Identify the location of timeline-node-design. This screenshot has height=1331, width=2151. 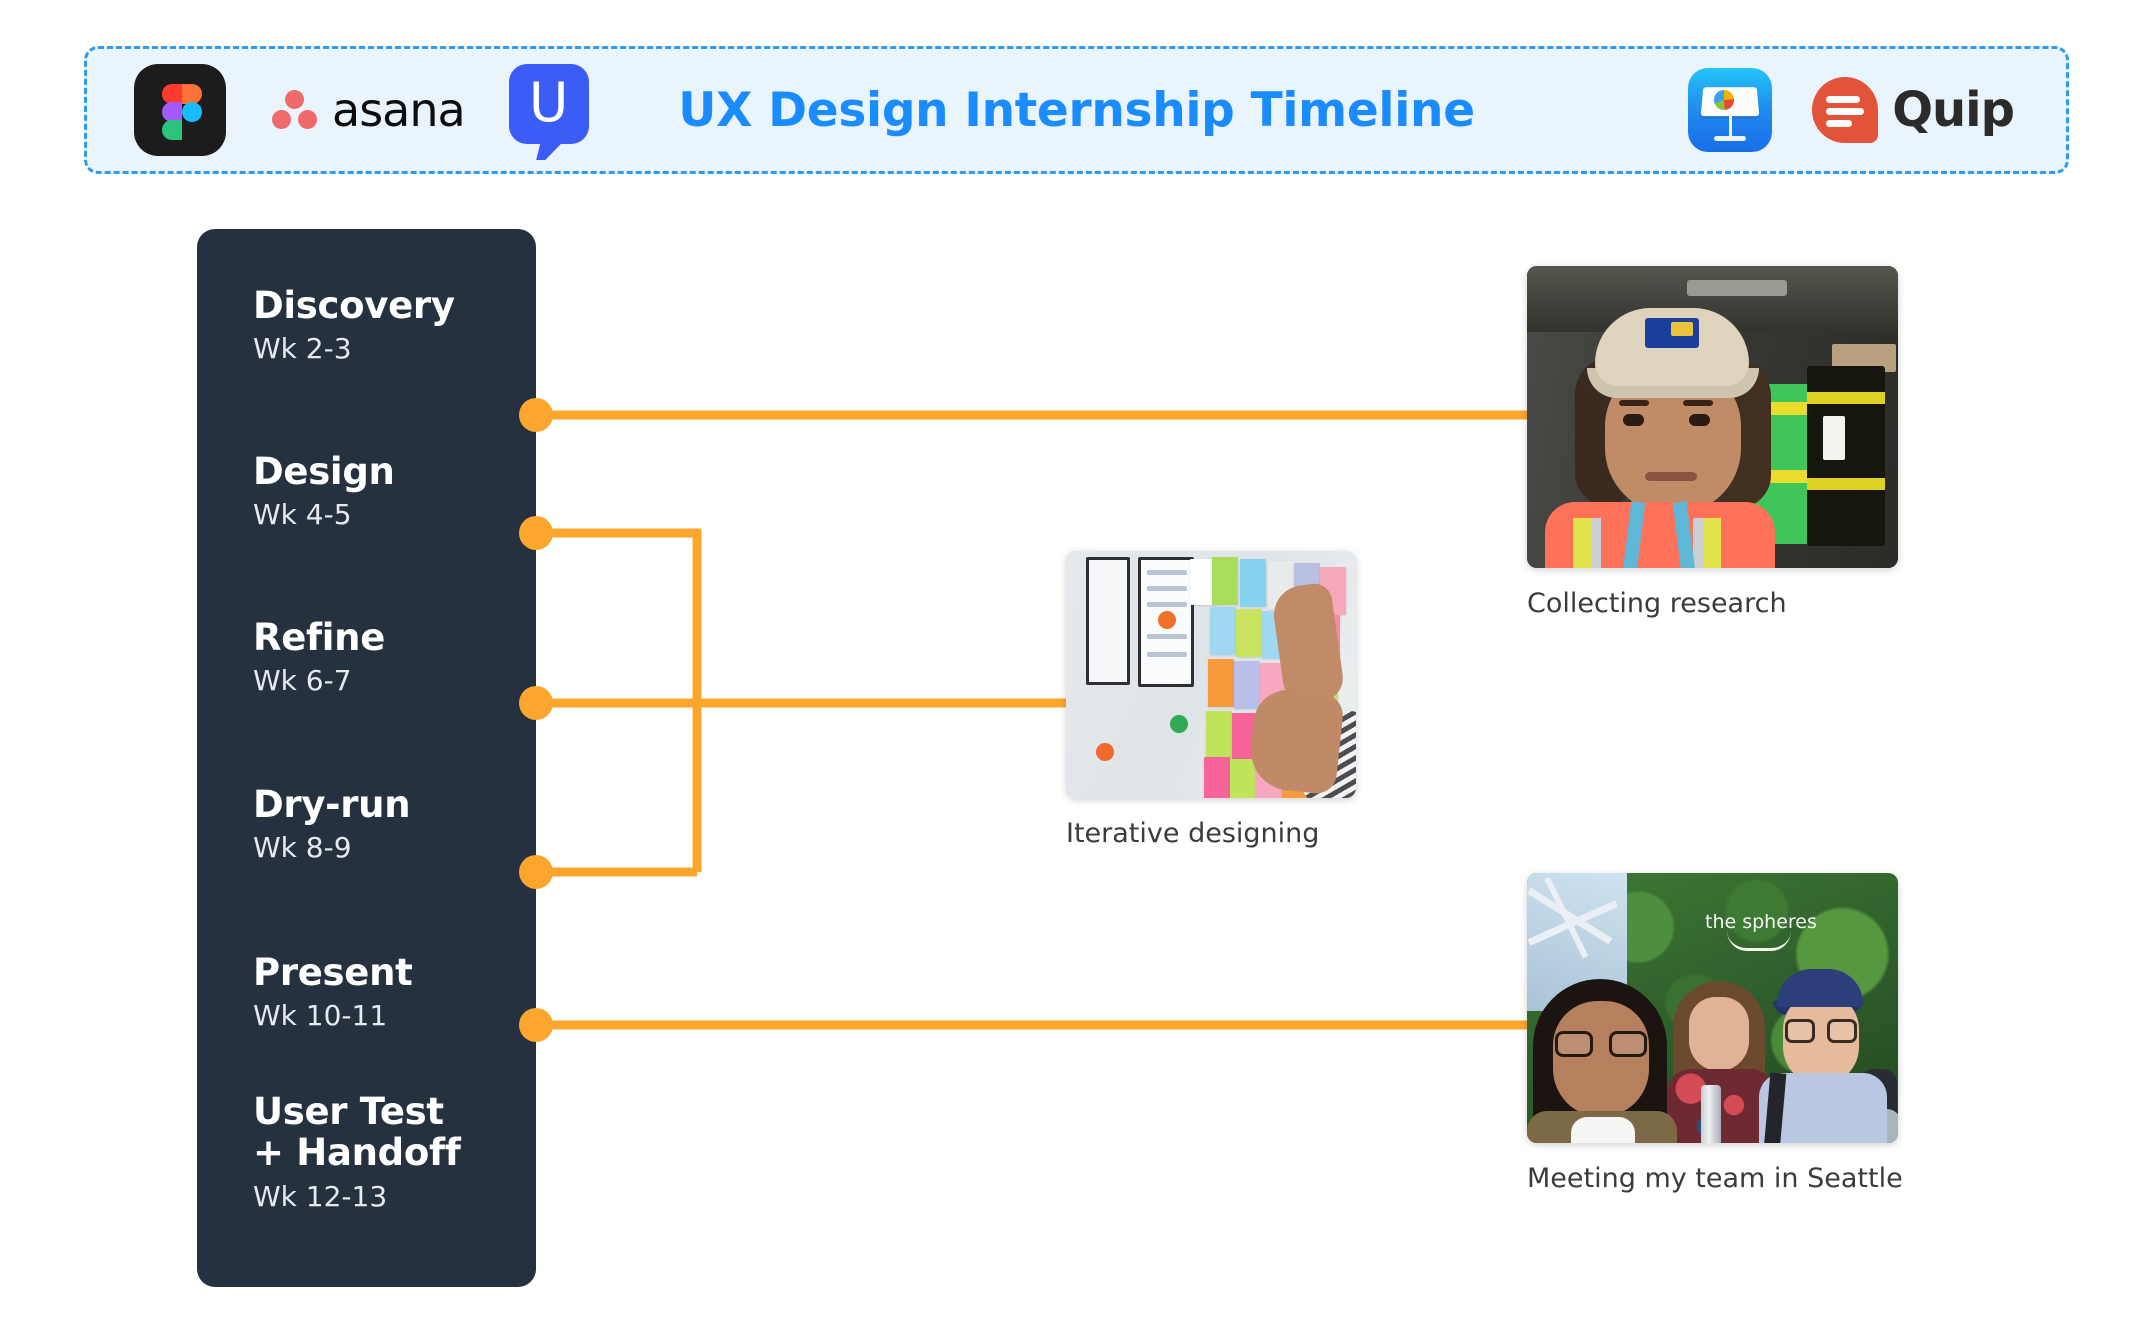
(536, 533).